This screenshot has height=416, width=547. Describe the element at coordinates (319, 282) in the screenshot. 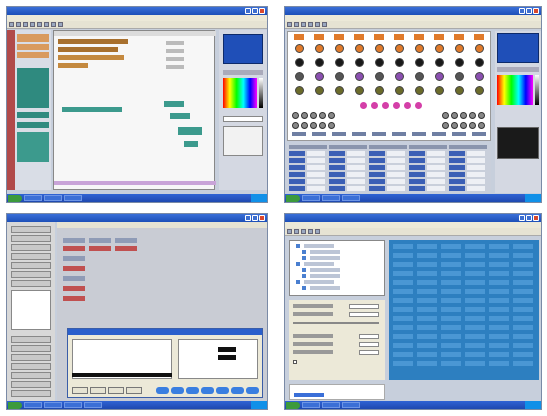

I see `tree-item` at that location.